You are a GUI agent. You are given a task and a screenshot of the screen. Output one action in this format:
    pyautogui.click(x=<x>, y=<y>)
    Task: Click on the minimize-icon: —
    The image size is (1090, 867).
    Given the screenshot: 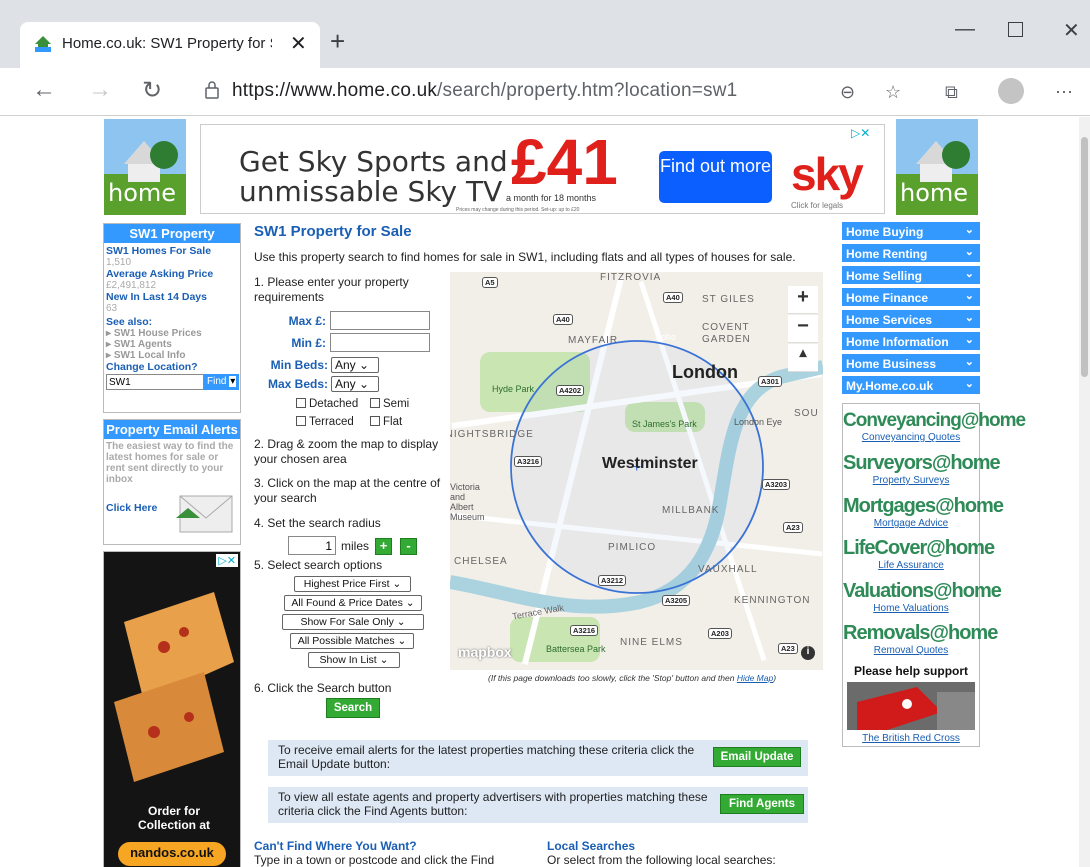 What is the action you would take?
    pyautogui.click(x=965, y=29)
    